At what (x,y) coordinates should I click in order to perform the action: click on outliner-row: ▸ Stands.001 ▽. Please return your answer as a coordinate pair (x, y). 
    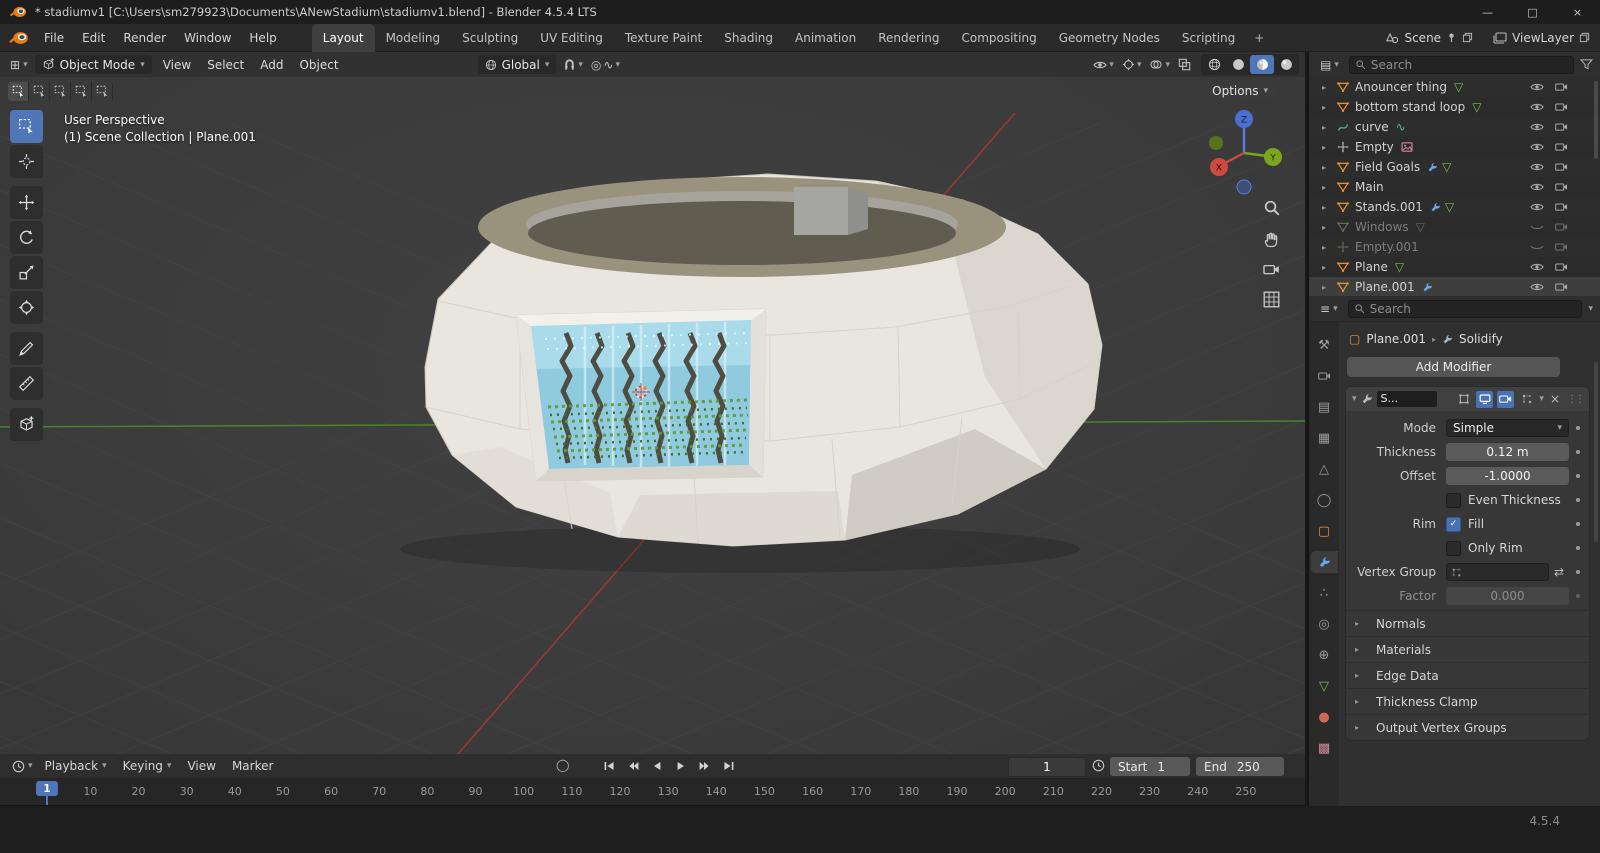
    Looking at the image, I should click on (1454, 207).